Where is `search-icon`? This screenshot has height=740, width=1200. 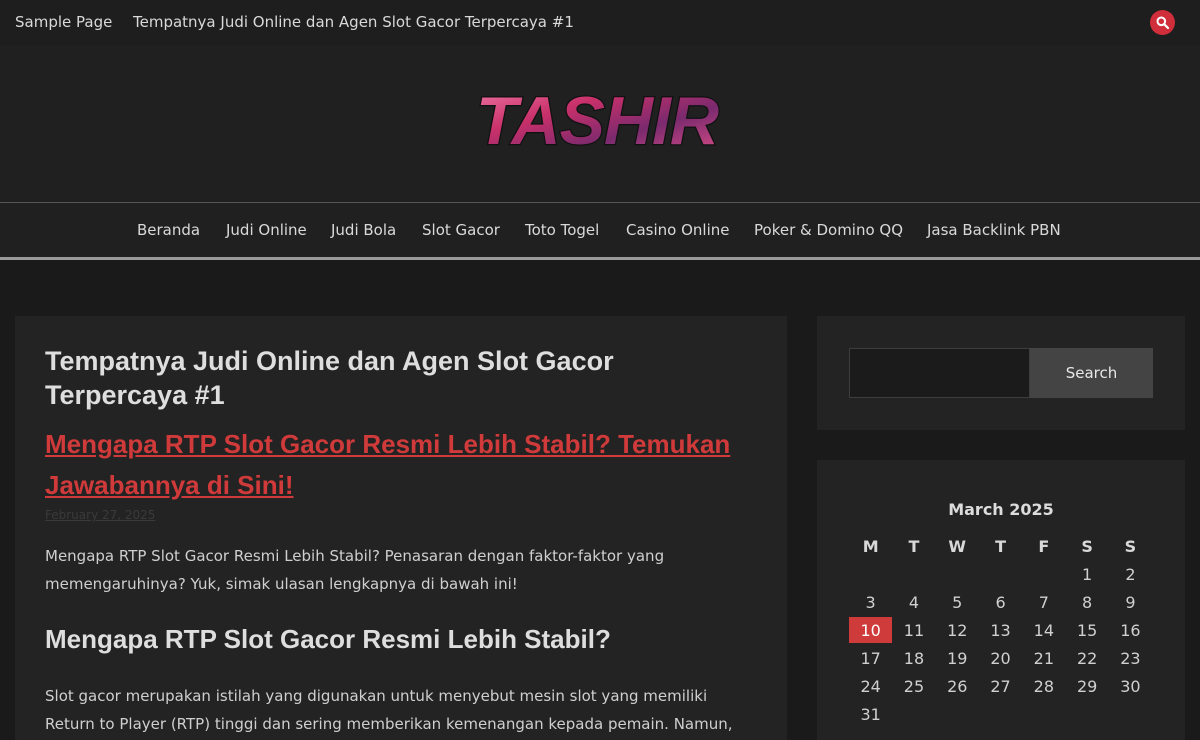
search-icon is located at coordinates (1162, 22).